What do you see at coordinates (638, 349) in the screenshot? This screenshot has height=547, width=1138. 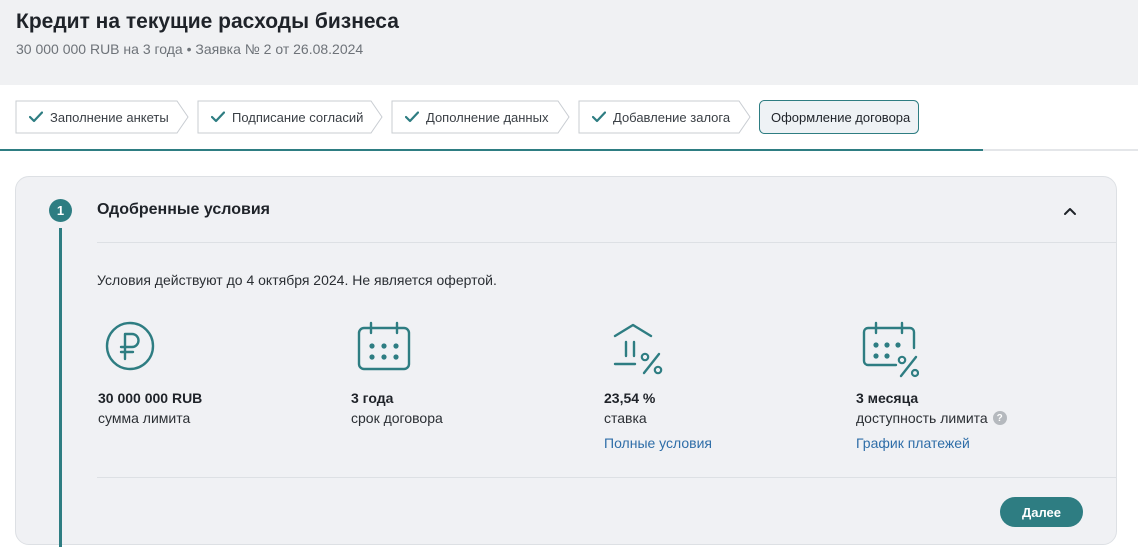 I see `bank-percent-icon` at bounding box center [638, 349].